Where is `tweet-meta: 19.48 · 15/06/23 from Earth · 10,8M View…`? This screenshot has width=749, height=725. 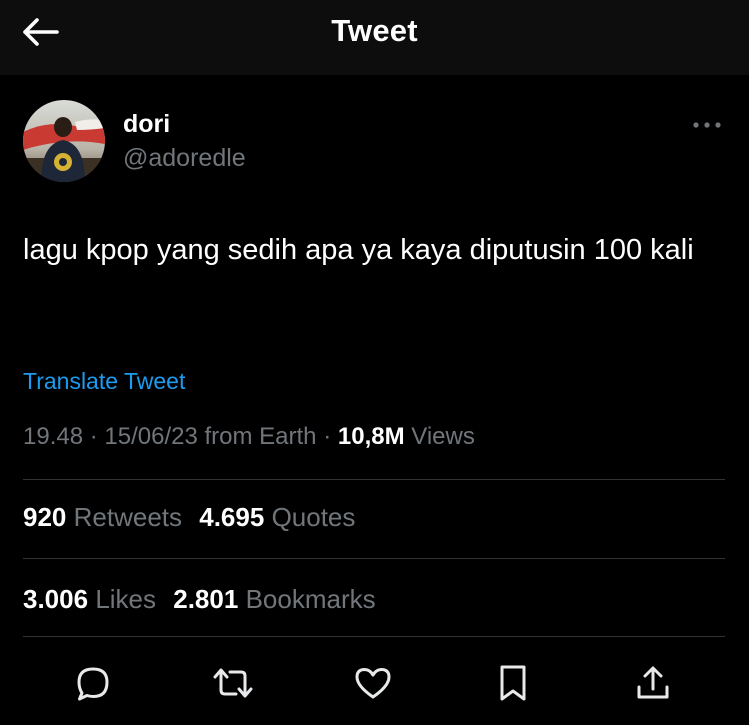 tweet-meta: 19.48 · 15/06/23 from Earth · 10,8M View… is located at coordinates (249, 437).